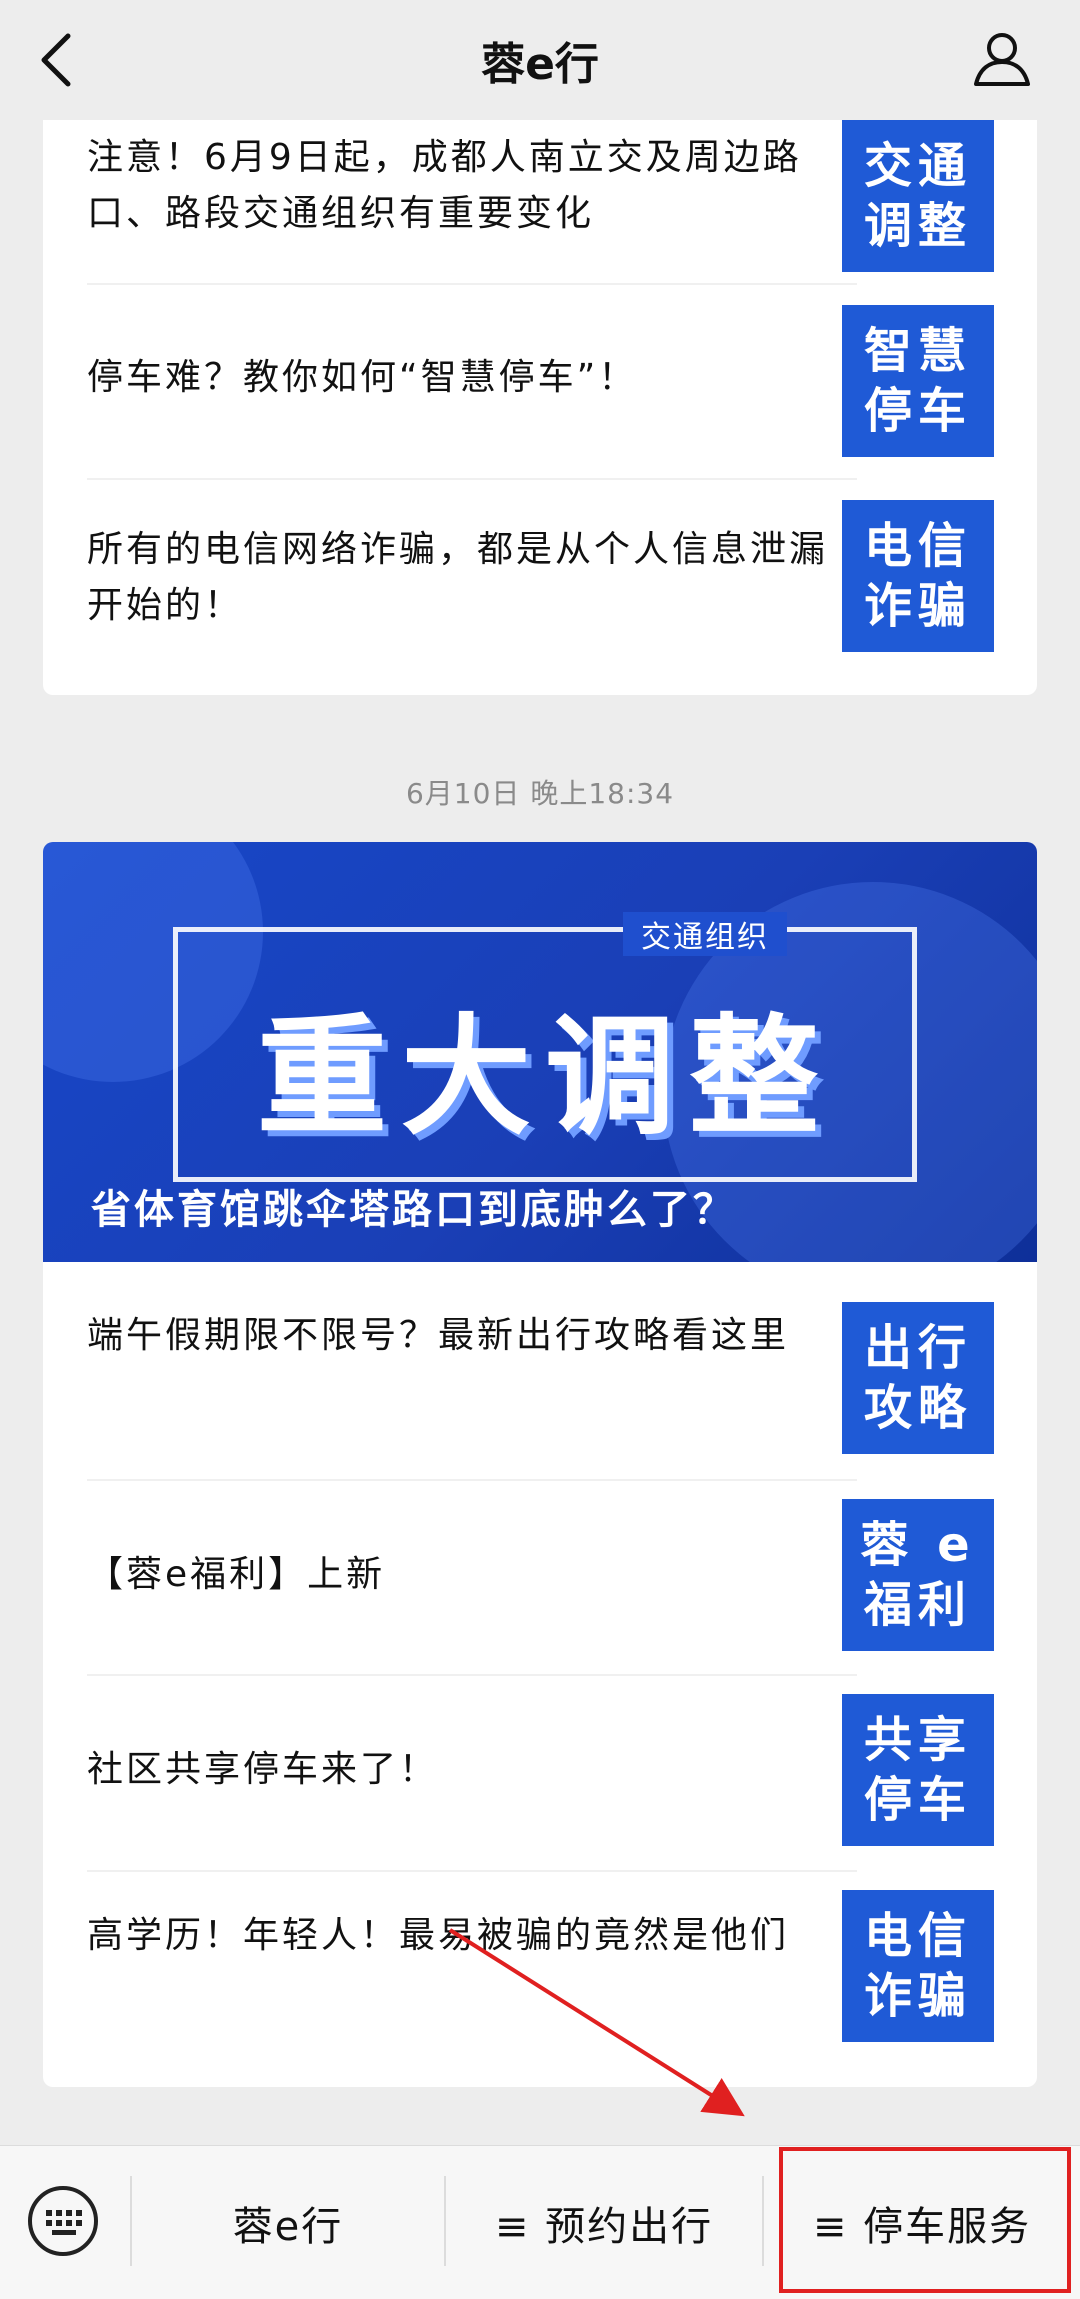  What do you see at coordinates (925, 2220) in the screenshot?
I see `highlight-box` at bounding box center [925, 2220].